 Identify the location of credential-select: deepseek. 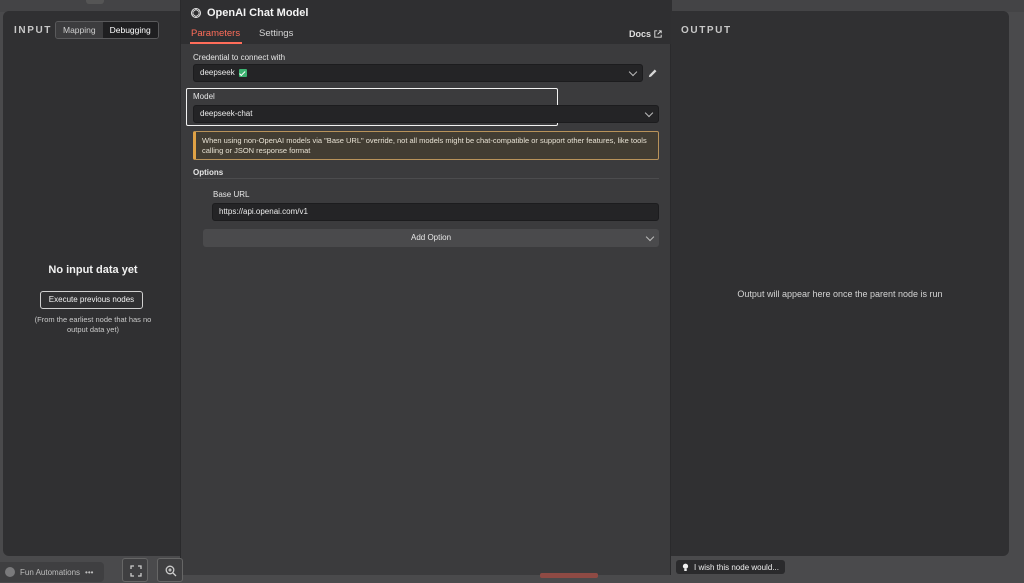
(418, 73).